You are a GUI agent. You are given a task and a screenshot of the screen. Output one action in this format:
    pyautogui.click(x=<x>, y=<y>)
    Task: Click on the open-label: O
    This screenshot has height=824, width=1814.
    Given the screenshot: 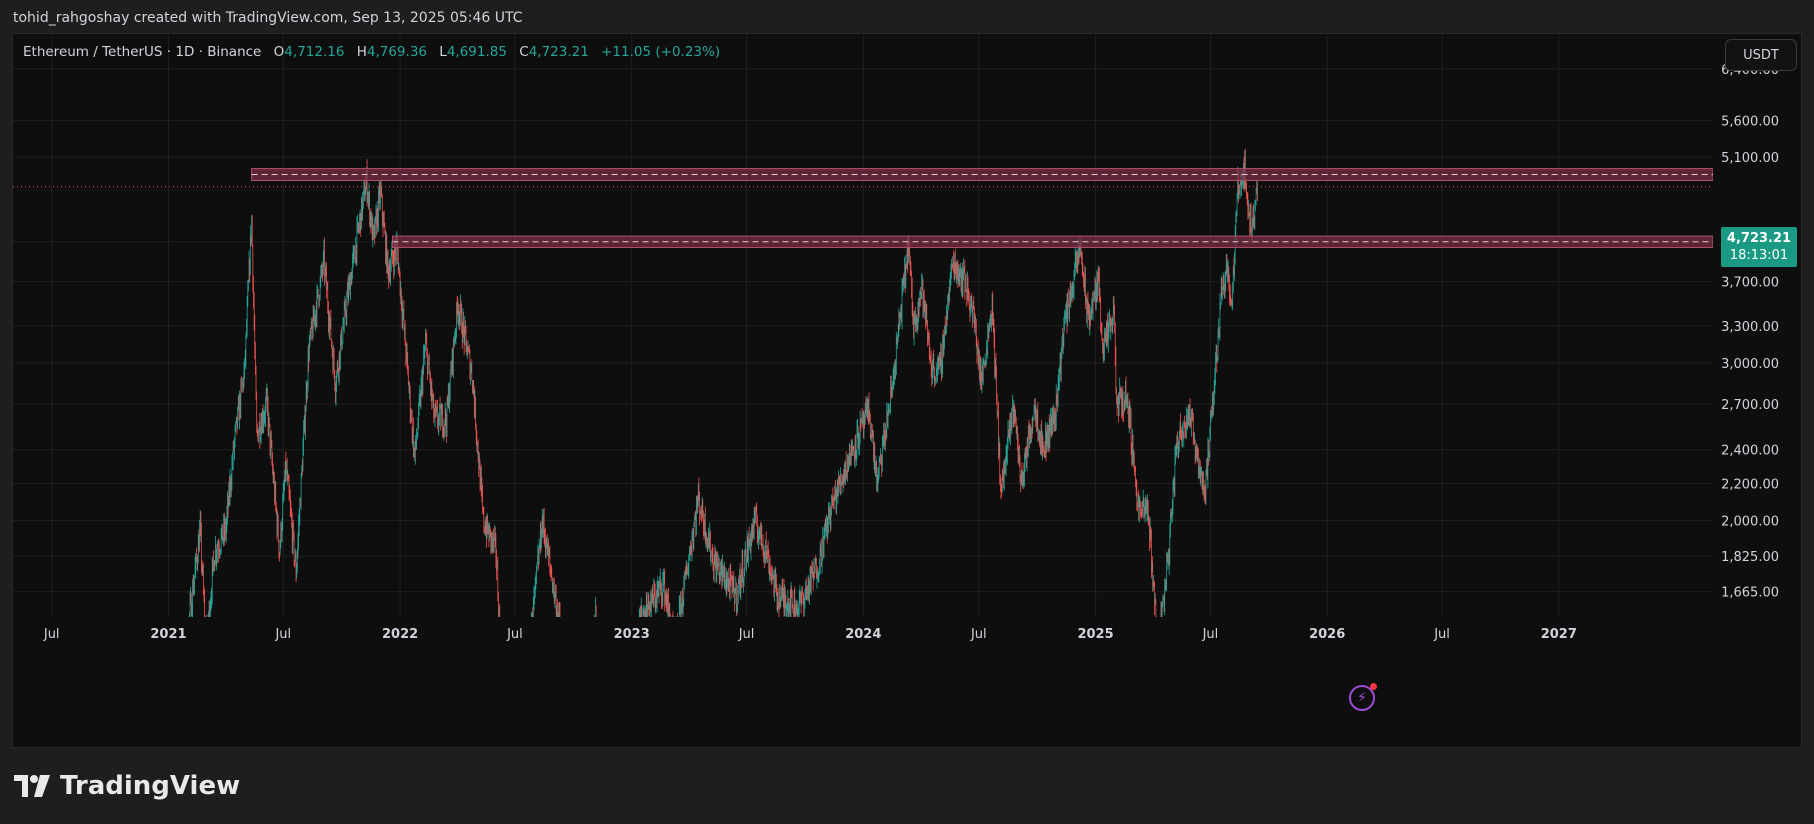 What is the action you would take?
    pyautogui.click(x=279, y=52)
    